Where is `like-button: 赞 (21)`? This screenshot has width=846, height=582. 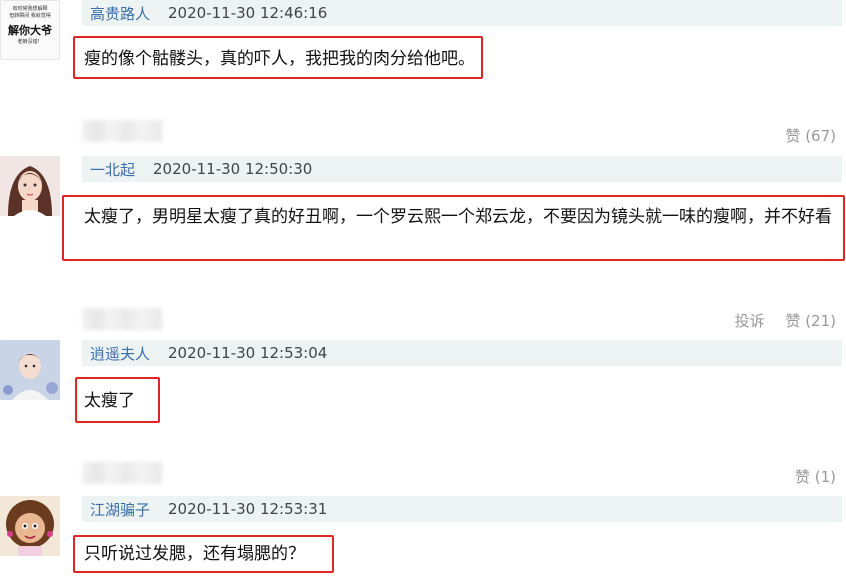
like-button: 赞 (21) is located at coordinates (810, 321).